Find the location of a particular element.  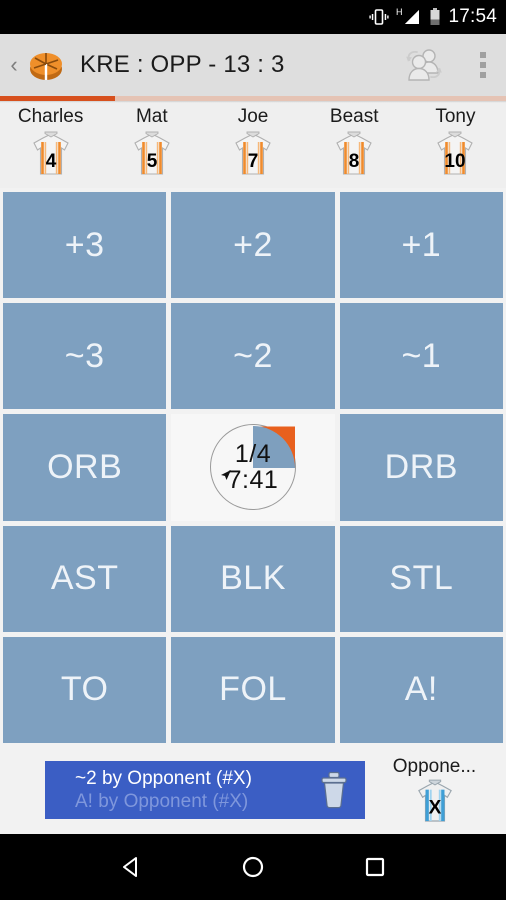

player-jersey-number: 5 is located at coordinates (152, 161).